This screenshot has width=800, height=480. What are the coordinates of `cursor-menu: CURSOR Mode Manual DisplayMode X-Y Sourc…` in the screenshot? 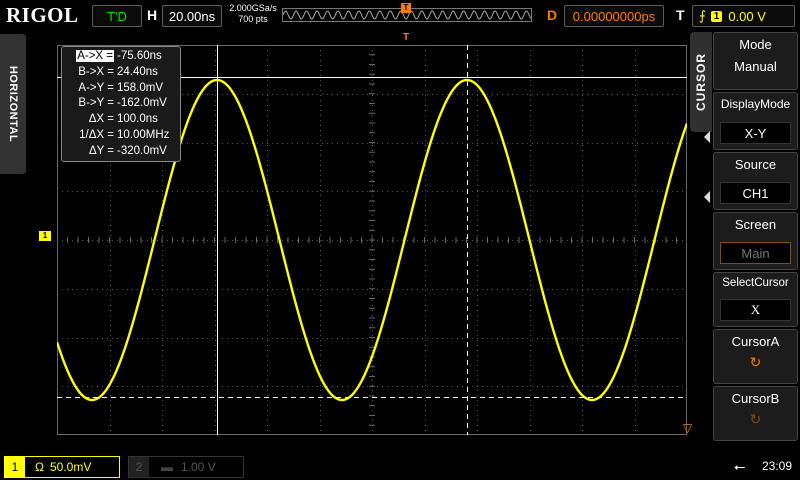 It's located at (745, 240).